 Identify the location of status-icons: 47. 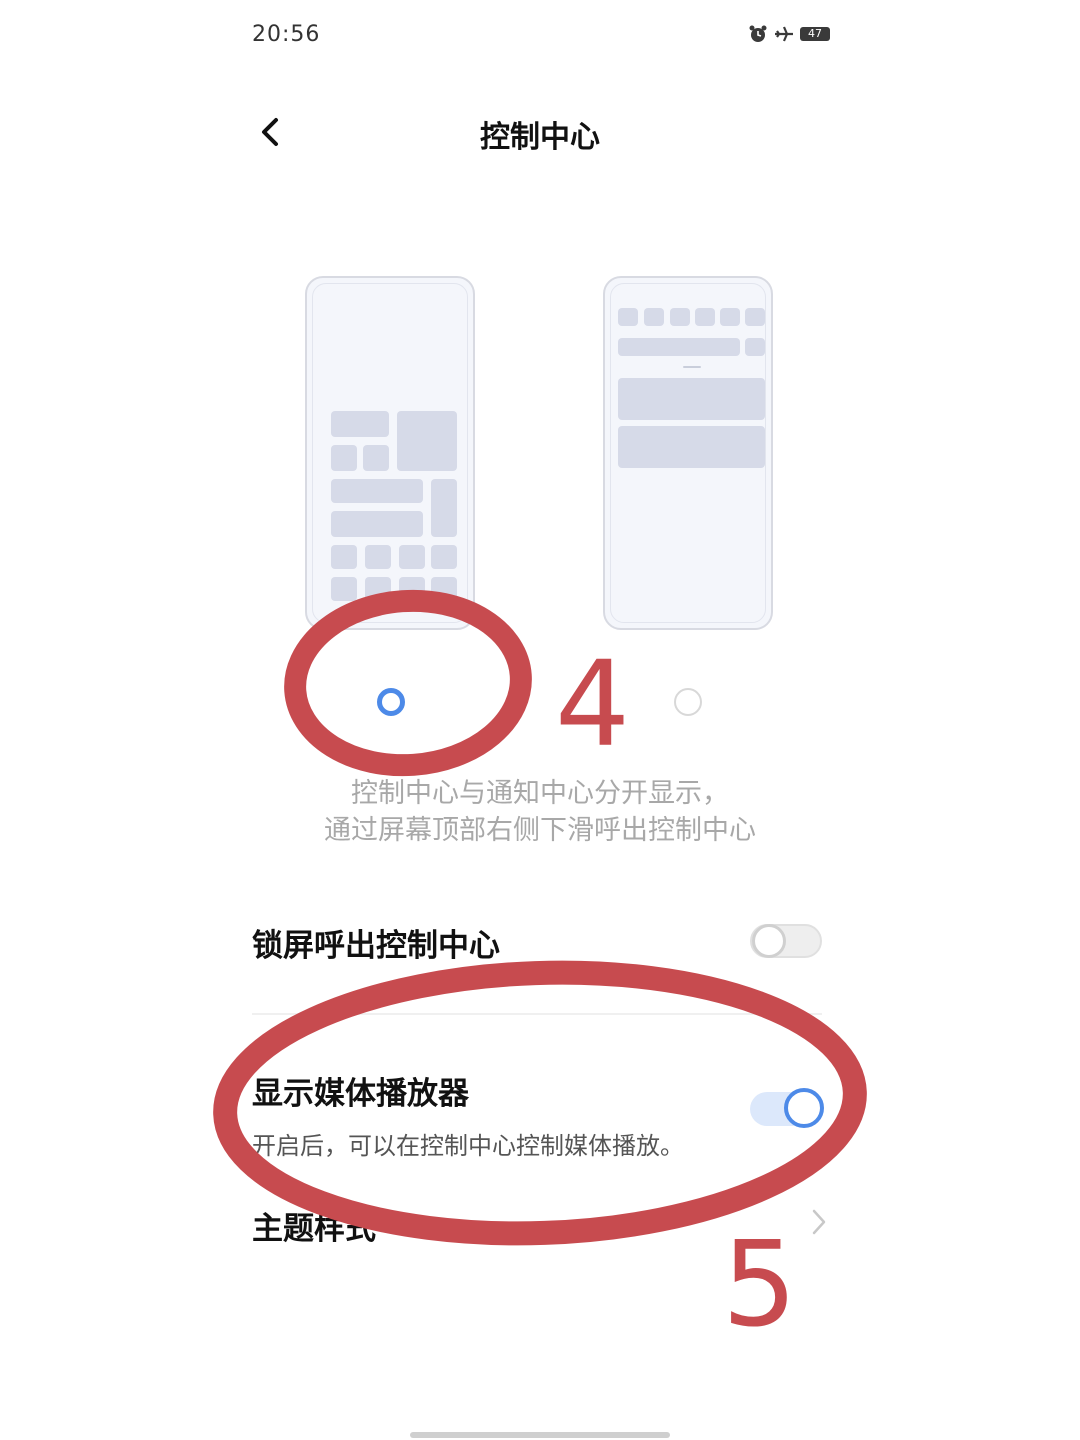
(789, 34).